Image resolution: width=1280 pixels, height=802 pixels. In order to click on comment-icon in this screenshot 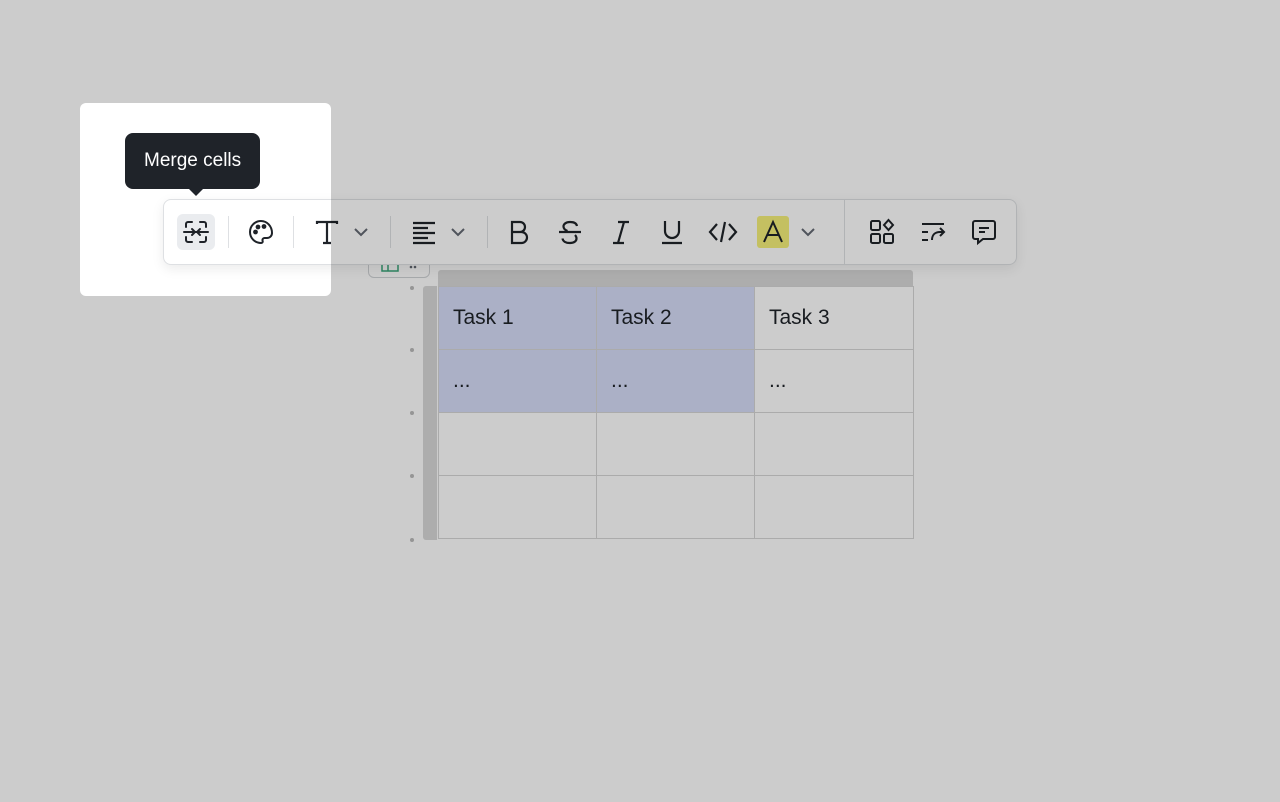, I will do `click(984, 233)`.